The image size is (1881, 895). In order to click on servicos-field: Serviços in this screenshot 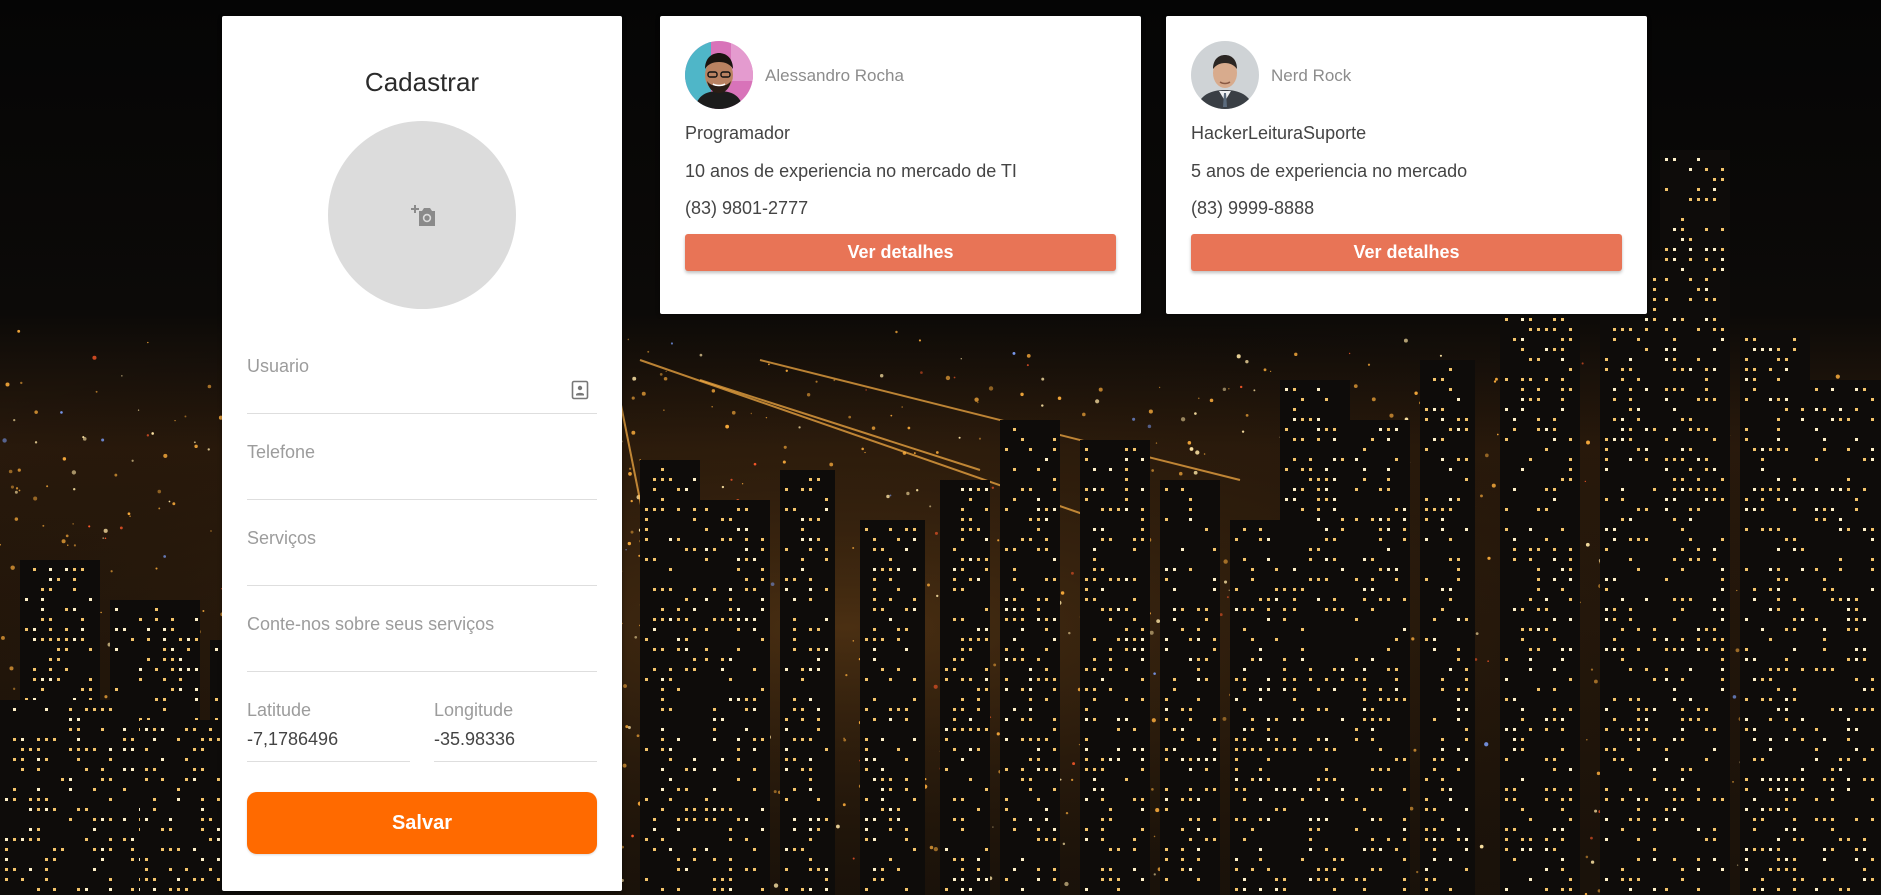, I will do `click(422, 551)`.